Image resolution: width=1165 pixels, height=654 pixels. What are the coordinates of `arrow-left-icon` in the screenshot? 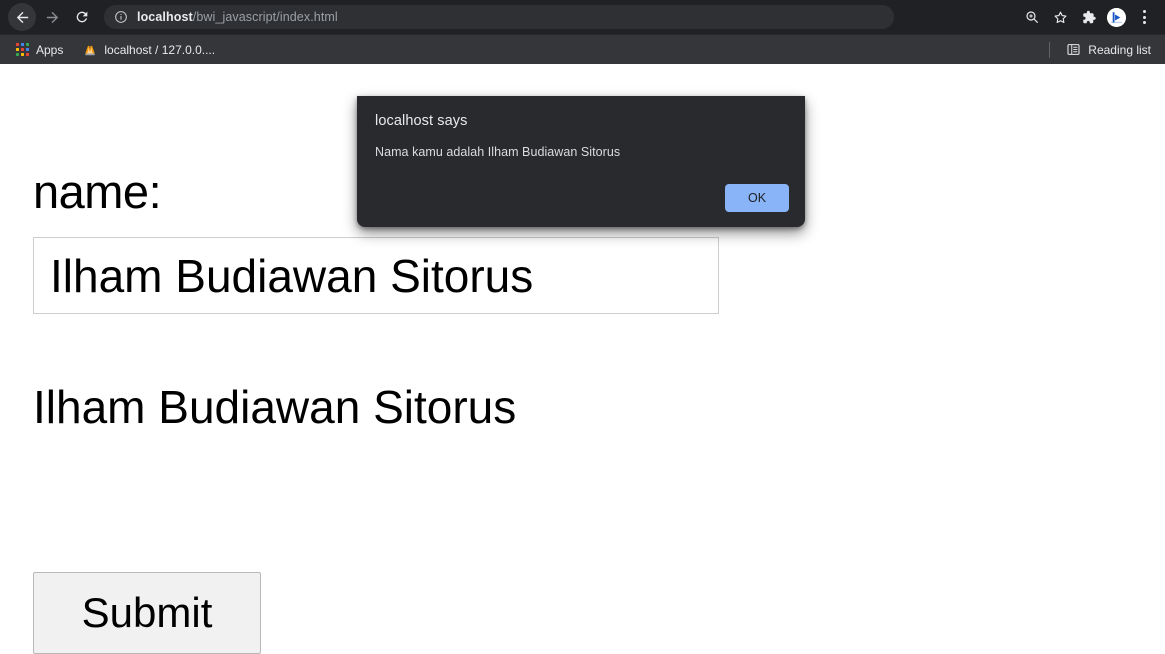 It's located at (22, 17).